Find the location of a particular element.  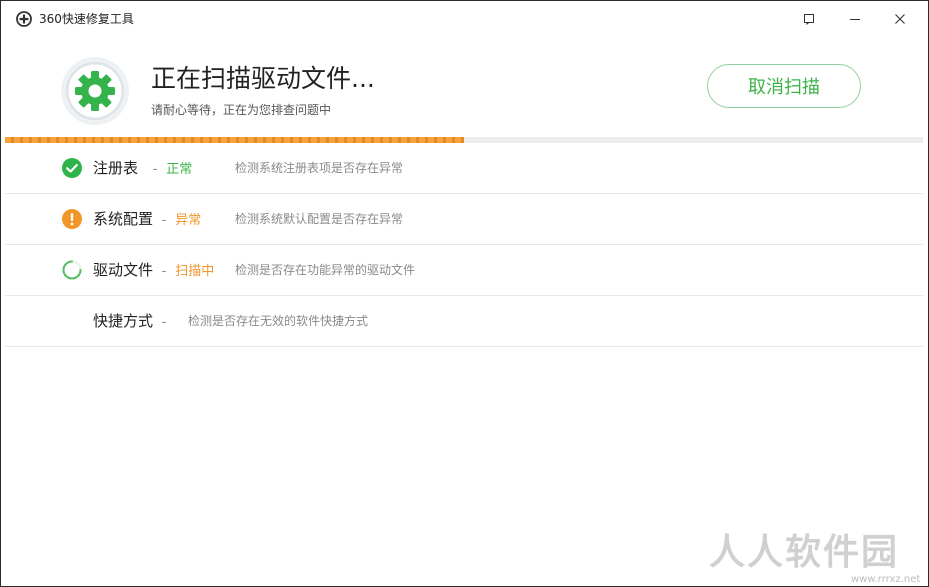

scan-item-label: 注册表 is located at coordinates (115, 168).